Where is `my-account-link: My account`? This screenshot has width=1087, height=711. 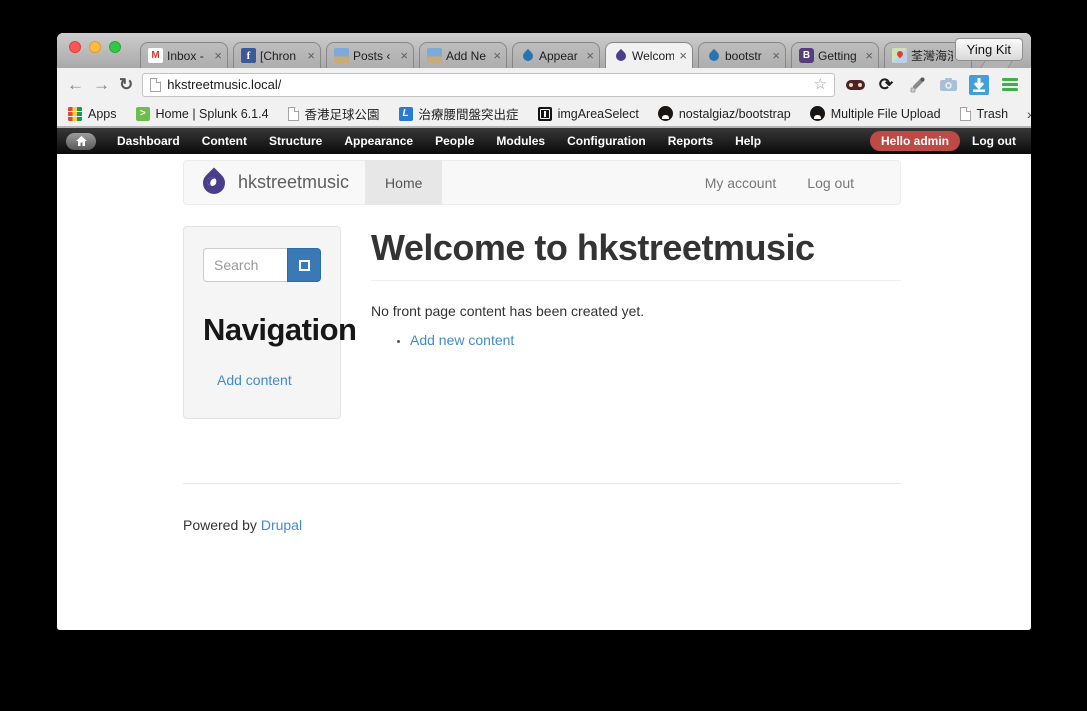
my-account-link: My account is located at coordinates (741, 183).